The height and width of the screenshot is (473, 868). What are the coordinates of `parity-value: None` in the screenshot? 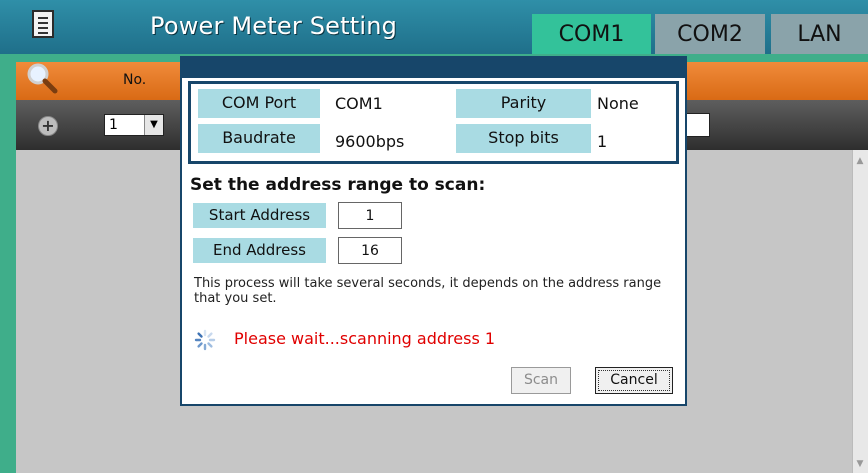 It's located at (618, 103).